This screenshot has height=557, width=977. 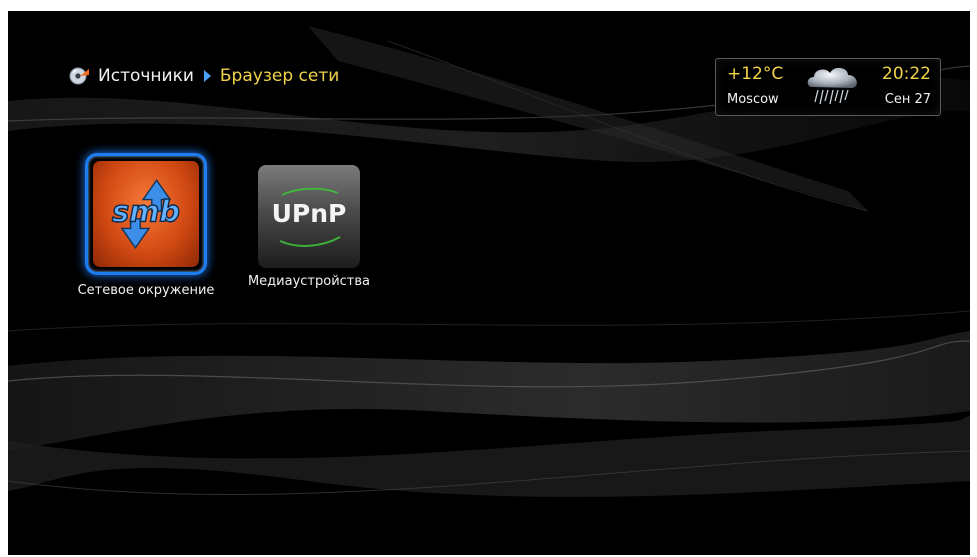 I want to click on selection-highlight: smb, so click(x=146, y=214).